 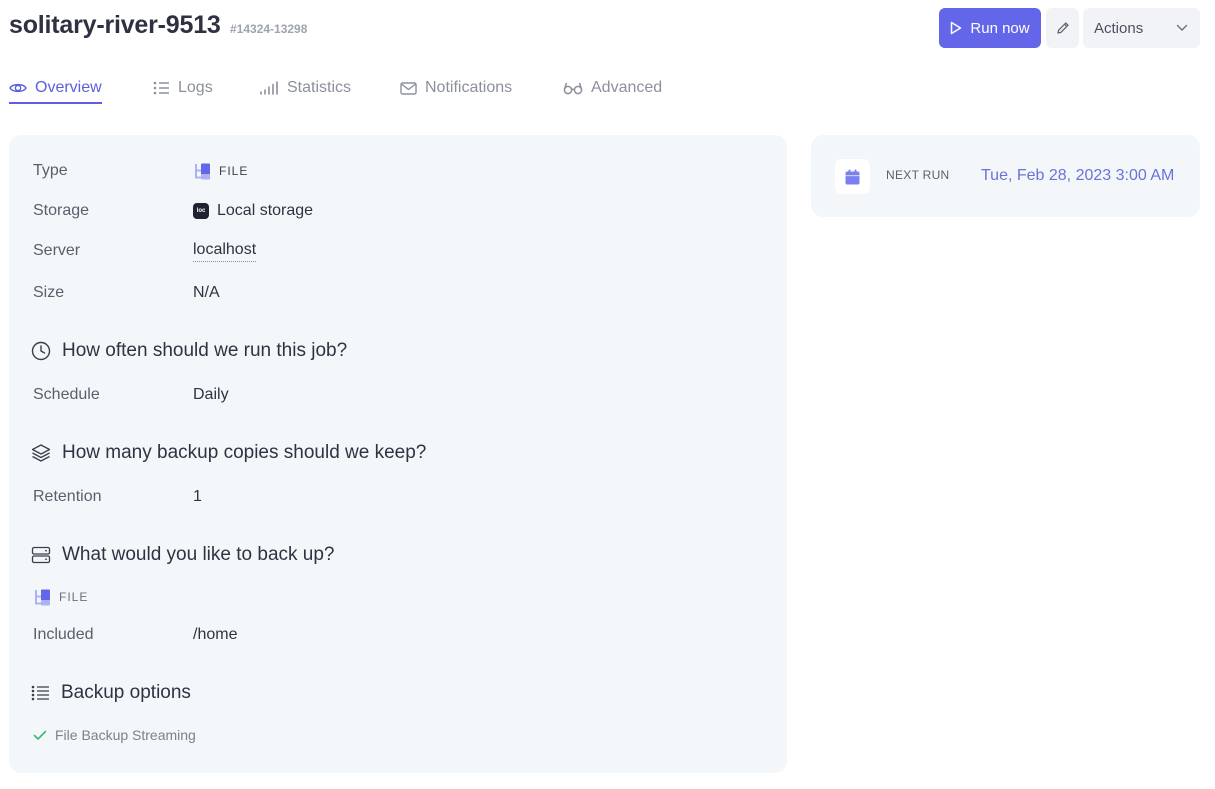 I want to click on actions-dropdown: Actions, so click(x=1141, y=28).